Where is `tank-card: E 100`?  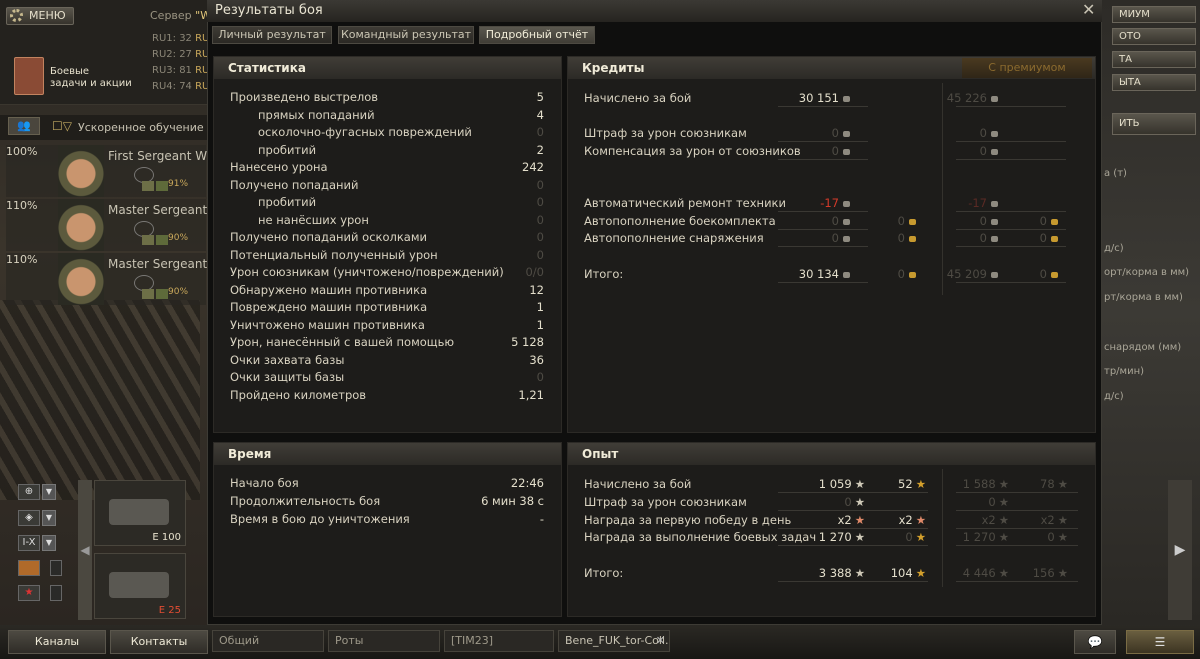
tank-card: E 100 is located at coordinates (140, 513).